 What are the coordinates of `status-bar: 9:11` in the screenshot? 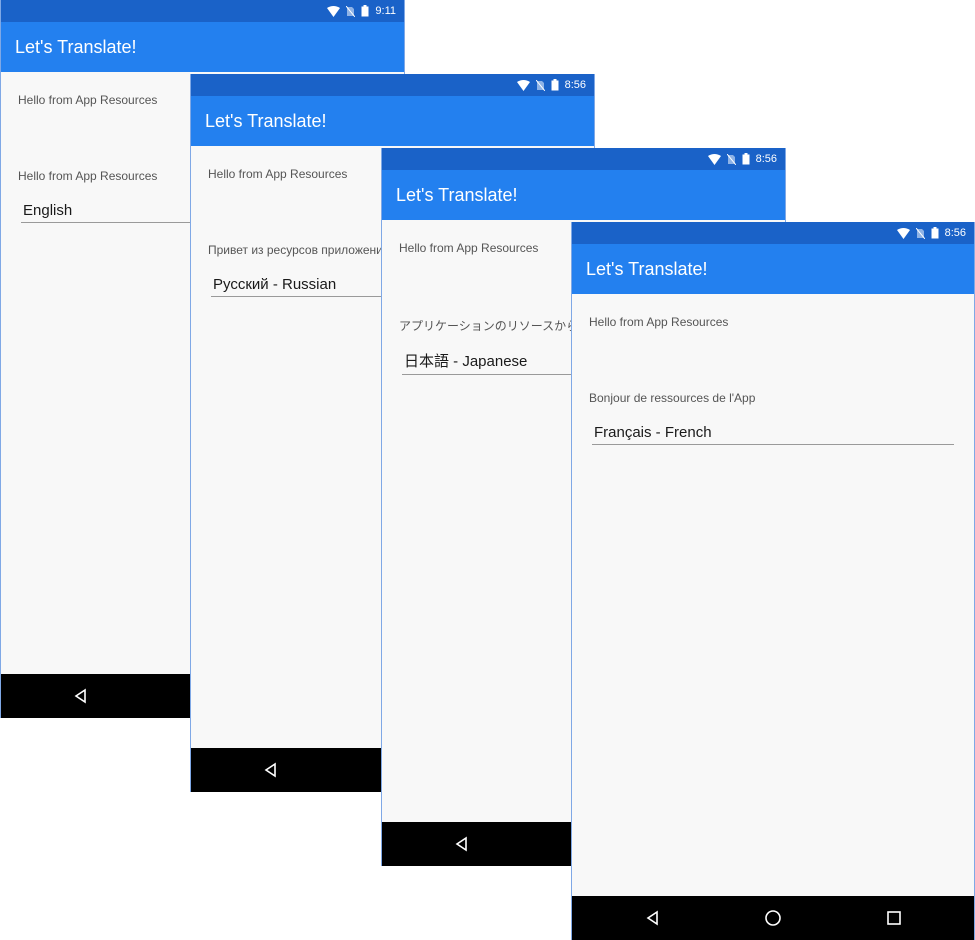 It's located at (202, 11).